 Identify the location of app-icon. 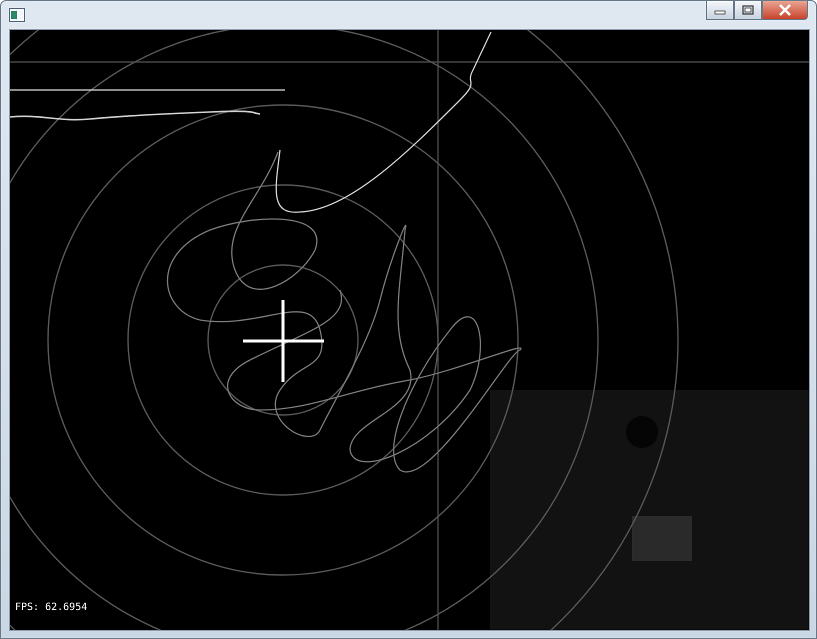
(17, 15).